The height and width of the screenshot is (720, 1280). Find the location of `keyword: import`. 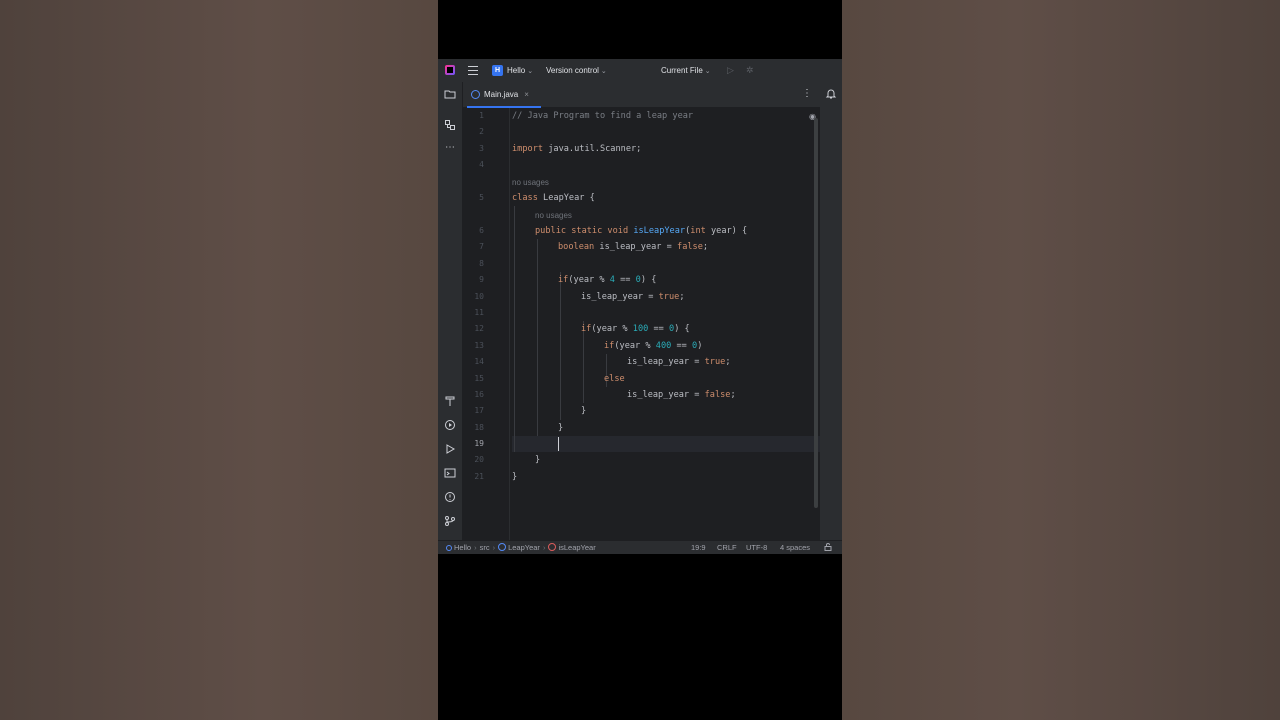

keyword: import is located at coordinates (528, 149).